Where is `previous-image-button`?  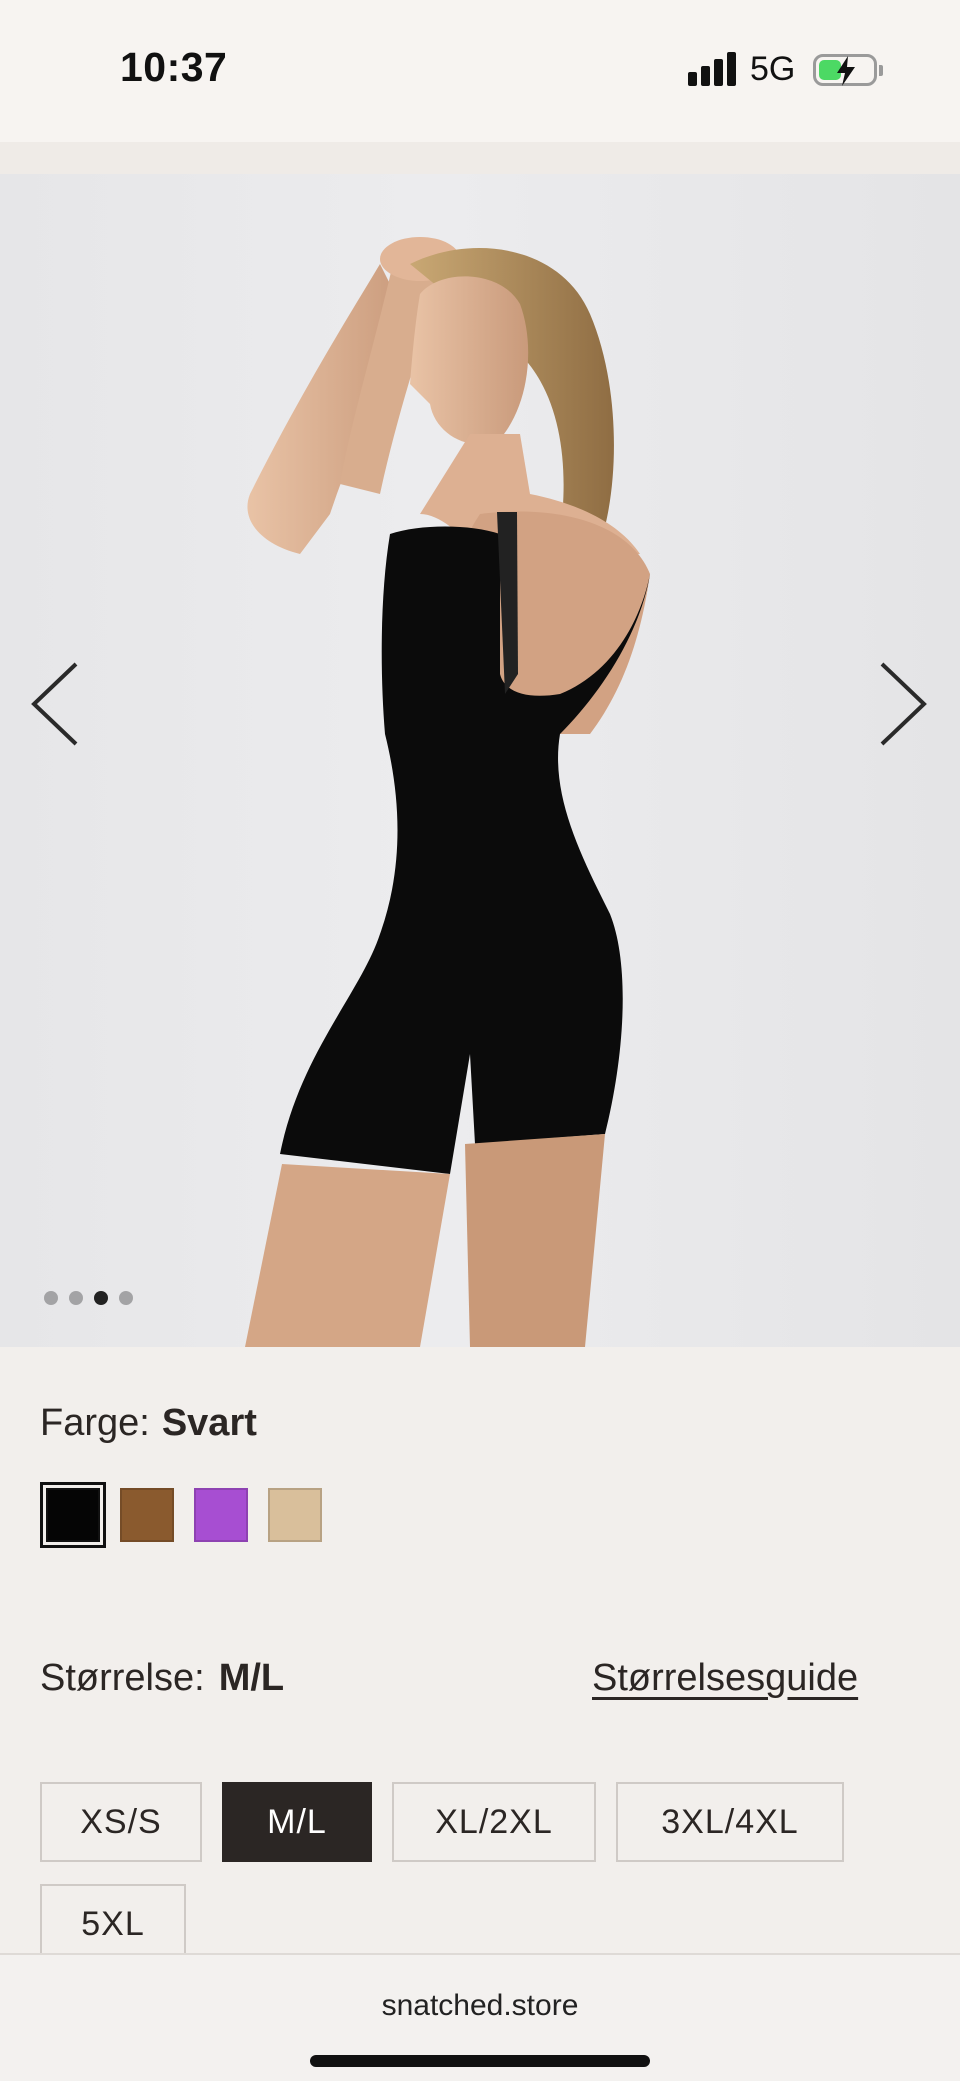
previous-image-button is located at coordinates (55, 704).